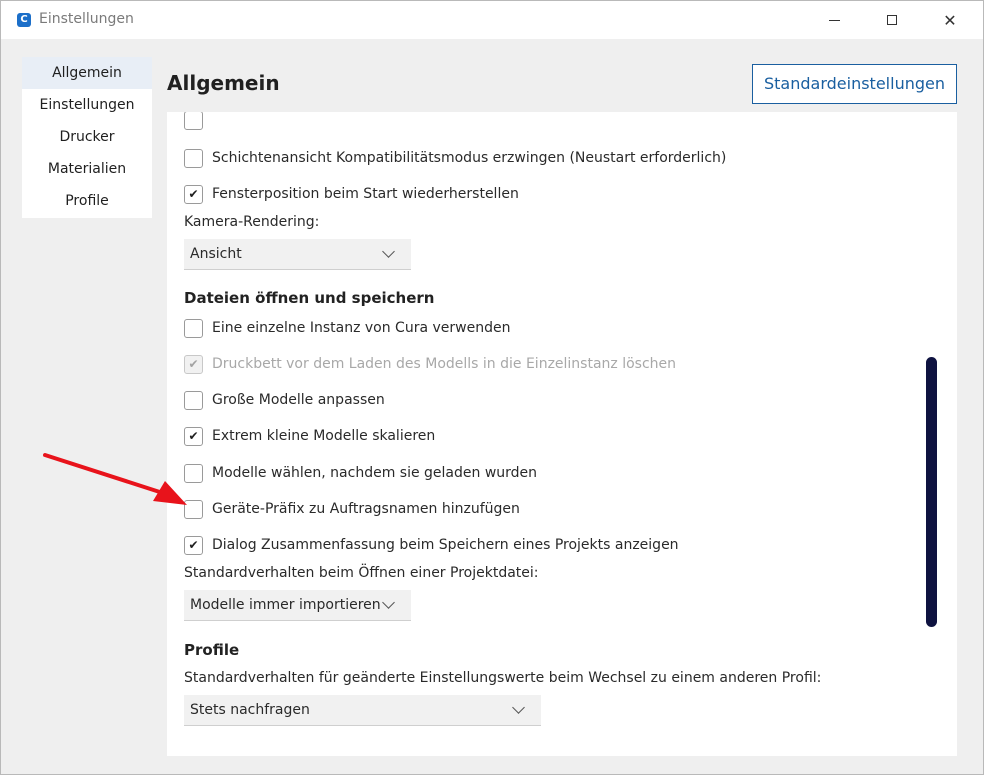 This screenshot has width=984, height=775. Describe the element at coordinates (298, 400) in the screenshot. I see `setting-label: Große Modelle anpassen` at that location.